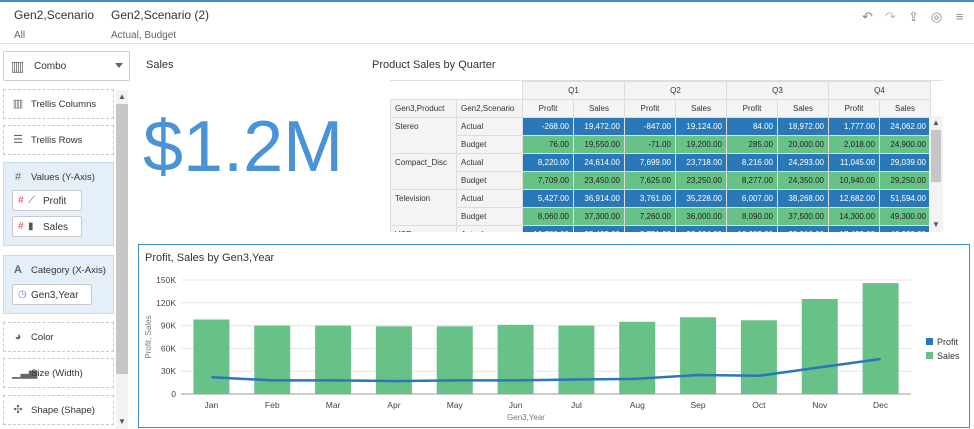 The width and height of the screenshot is (974, 429). I want to click on y-tick-label: 90K, so click(168, 326).